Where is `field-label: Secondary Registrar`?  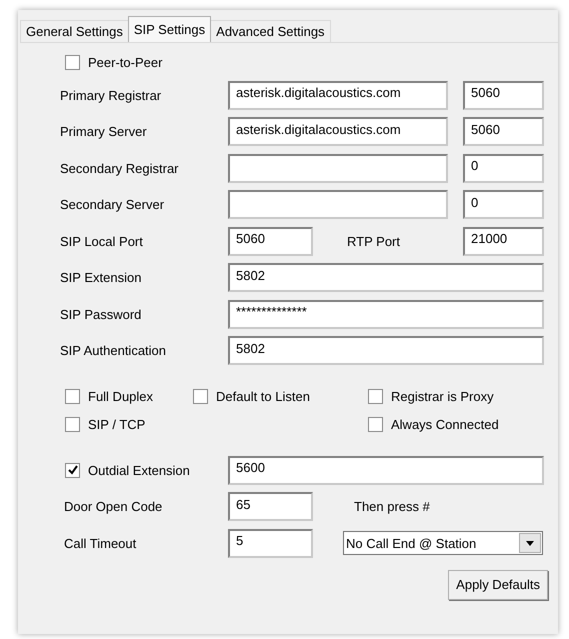
field-label: Secondary Registrar is located at coordinates (120, 168).